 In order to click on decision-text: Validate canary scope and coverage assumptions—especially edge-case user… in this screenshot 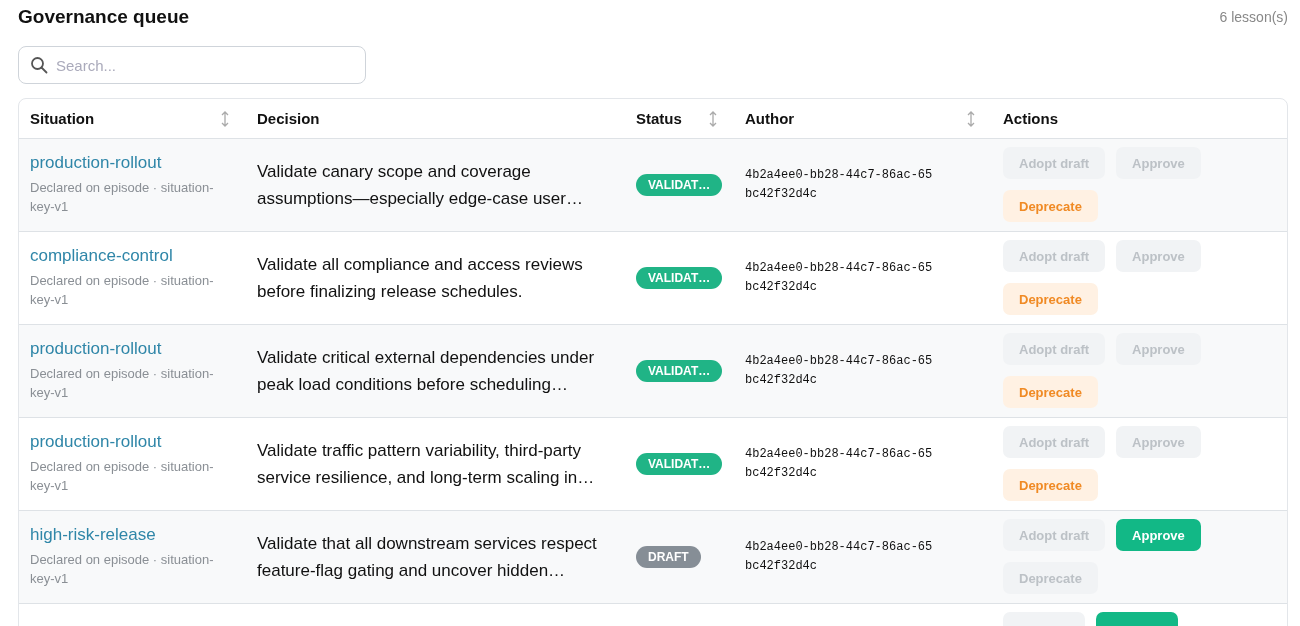, I will do `click(420, 185)`.